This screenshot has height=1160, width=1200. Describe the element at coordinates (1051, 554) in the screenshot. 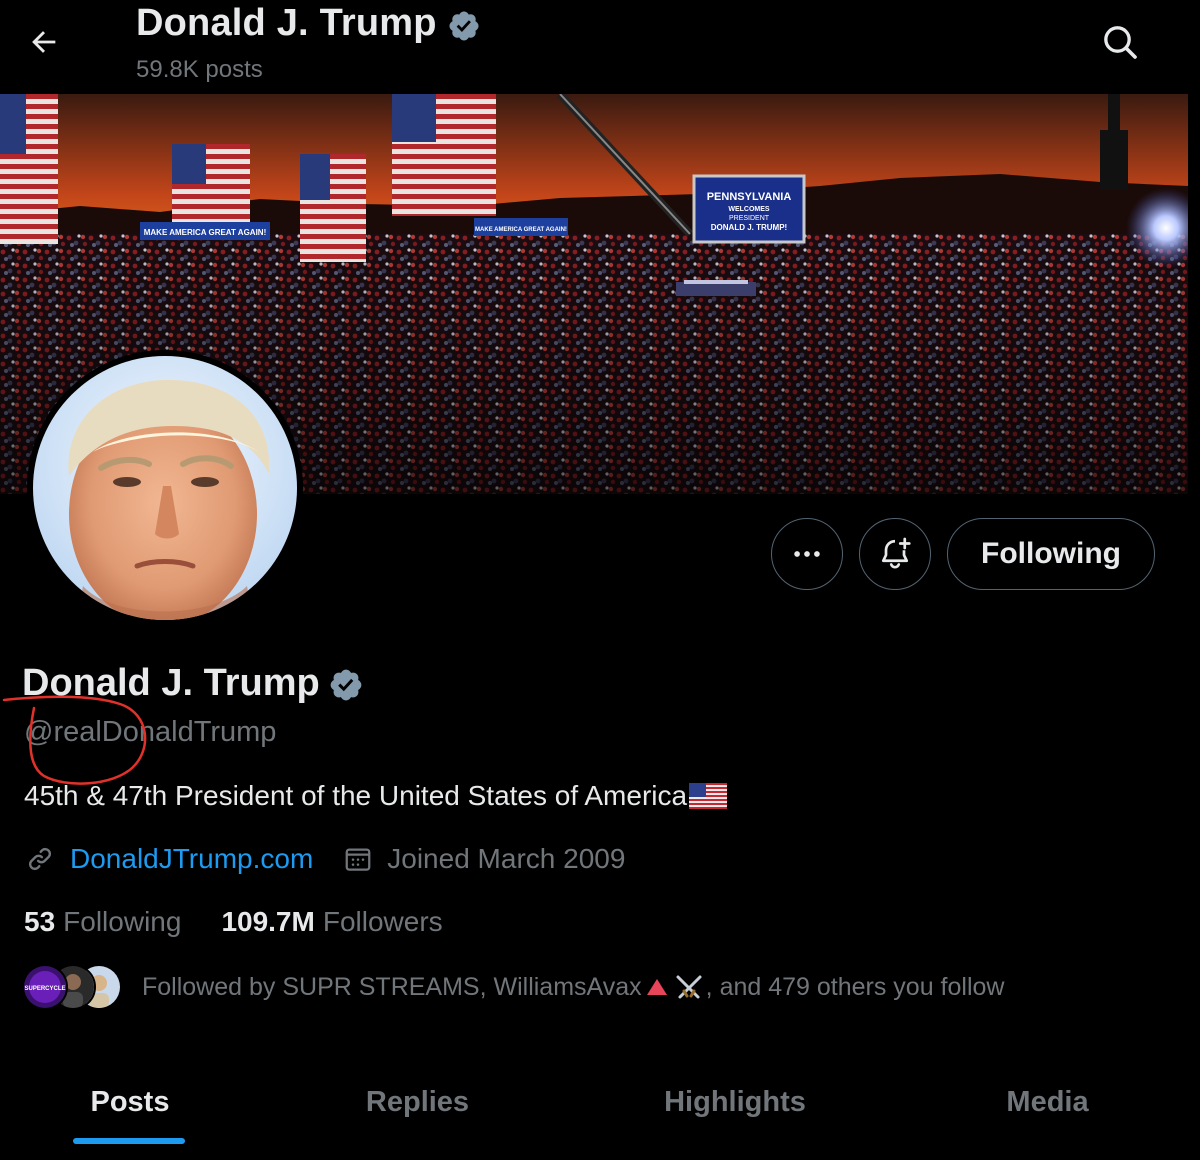

I see `following-button: Following` at that location.